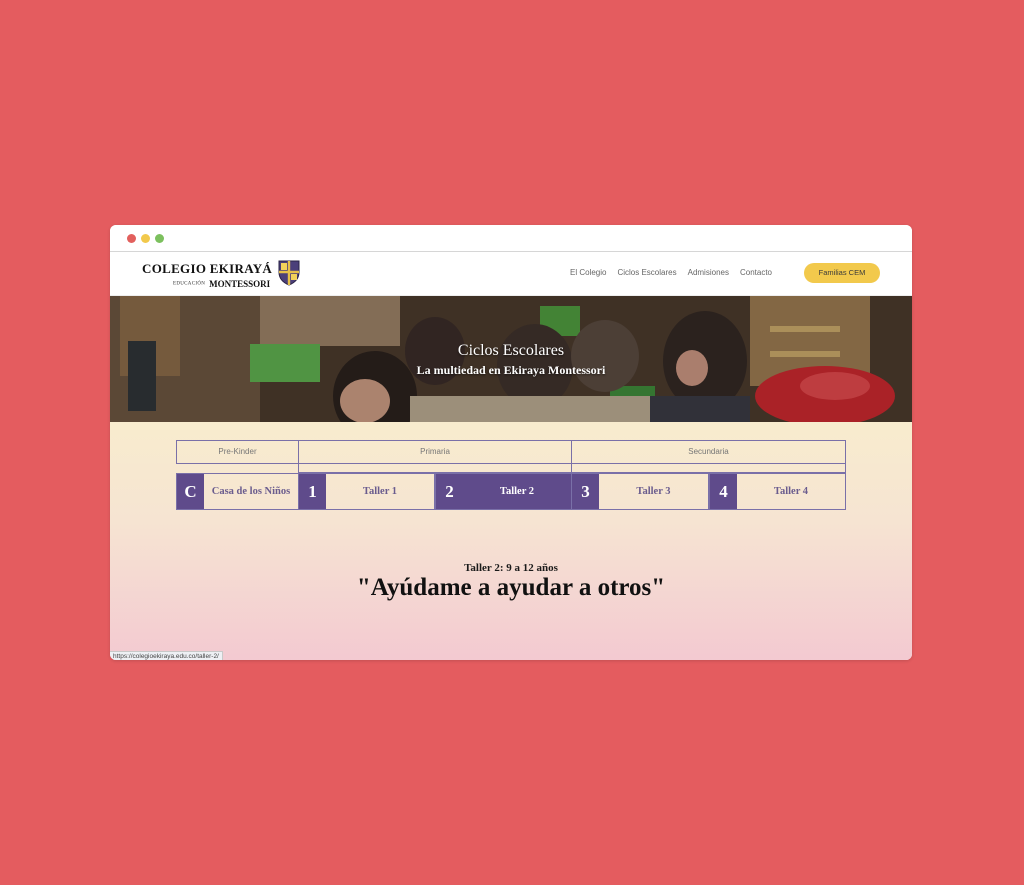  Describe the element at coordinates (131, 238) in the screenshot. I see `close-window-button` at that location.